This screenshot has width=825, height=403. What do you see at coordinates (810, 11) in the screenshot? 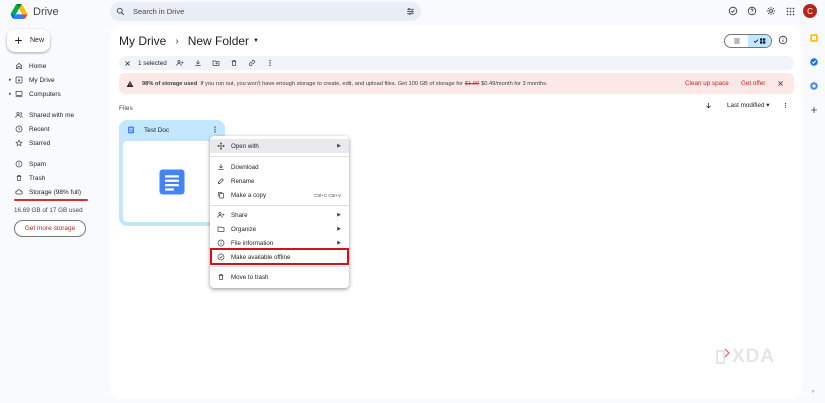
I see `account-avatar: C` at bounding box center [810, 11].